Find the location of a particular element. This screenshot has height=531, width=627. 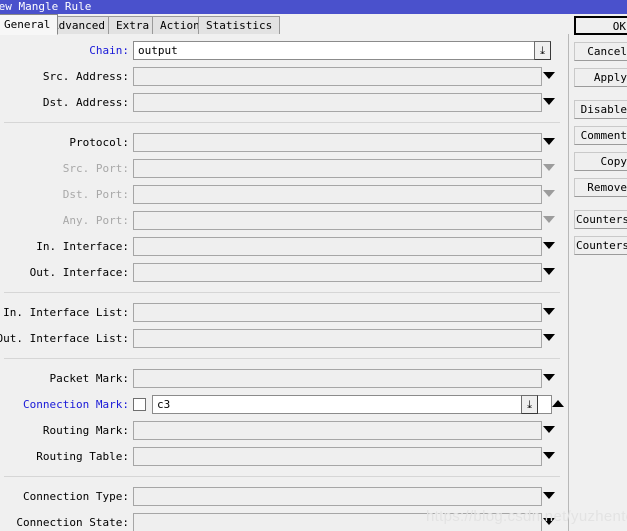

window-titlebar: New Mangle Rule is located at coordinates (313, 7).